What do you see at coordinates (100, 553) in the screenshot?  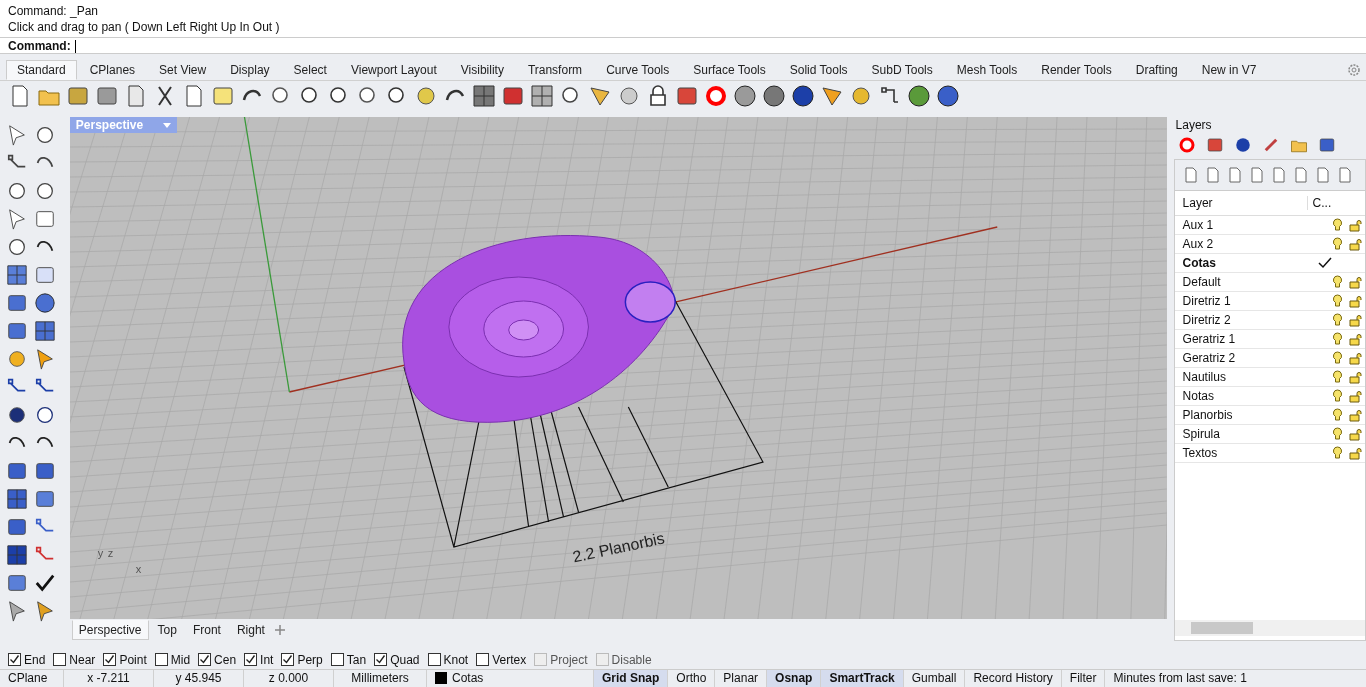 I see `axis-label: y` at bounding box center [100, 553].